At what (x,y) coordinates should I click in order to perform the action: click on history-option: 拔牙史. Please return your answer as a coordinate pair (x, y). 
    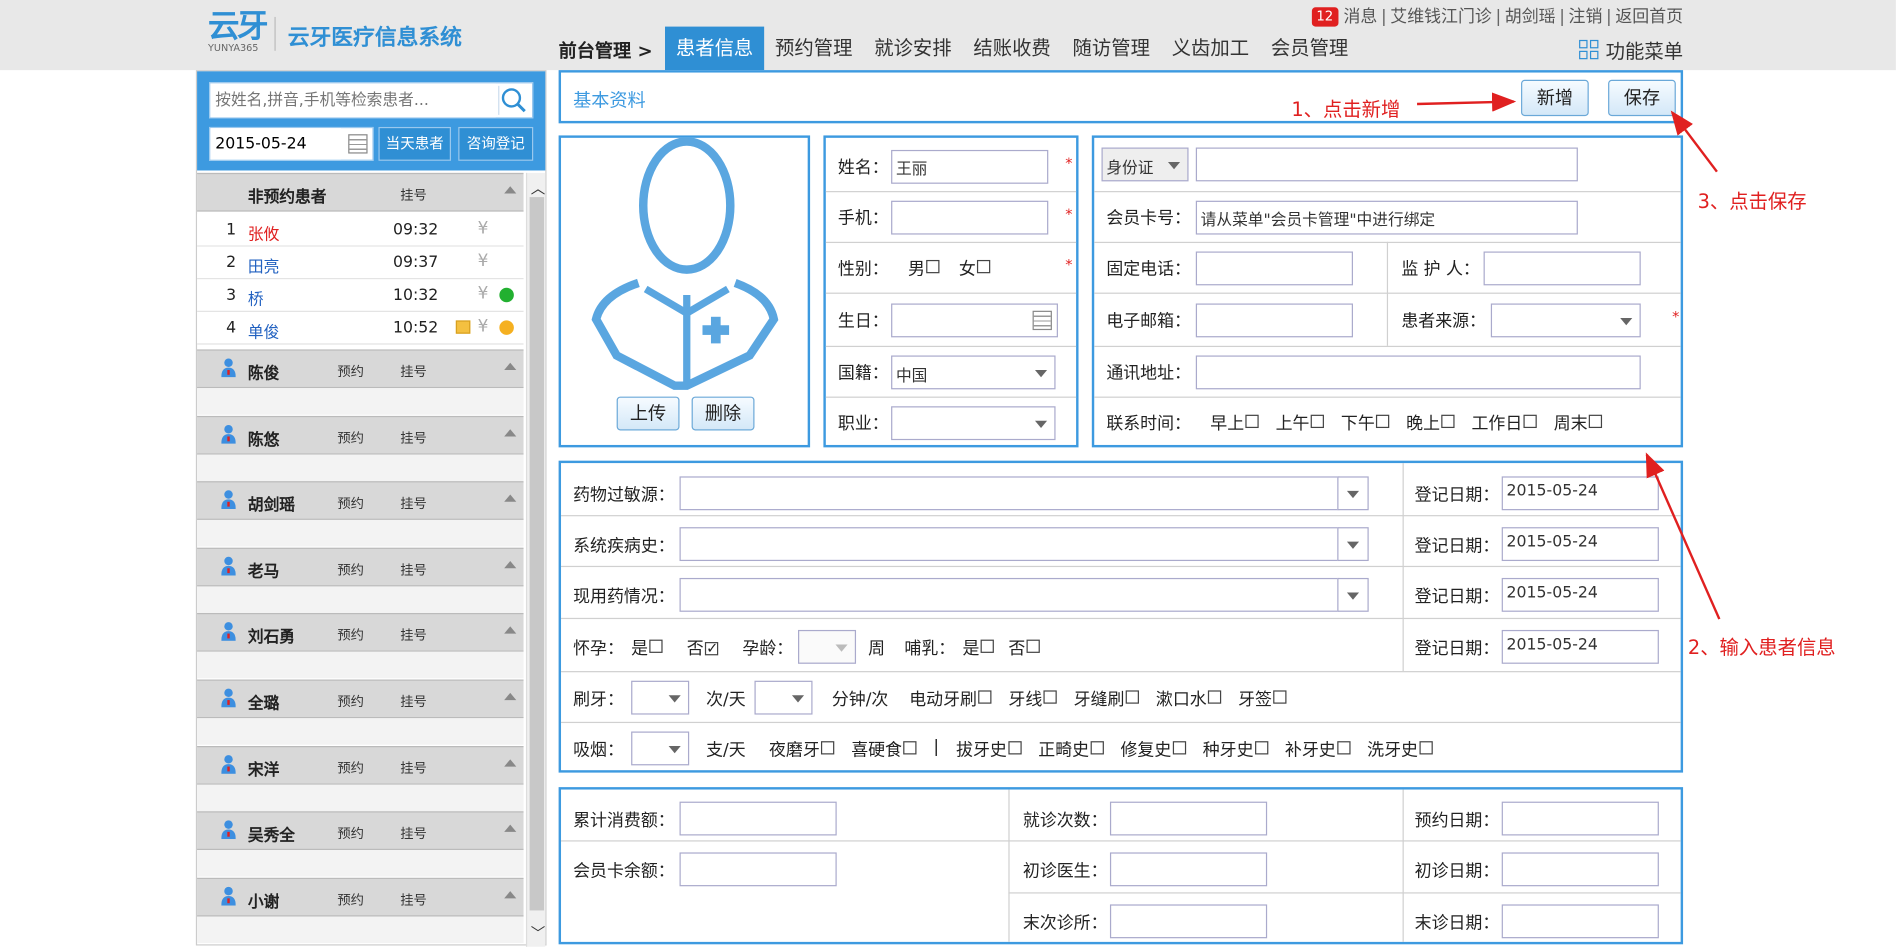
    Looking at the image, I should click on (989, 750).